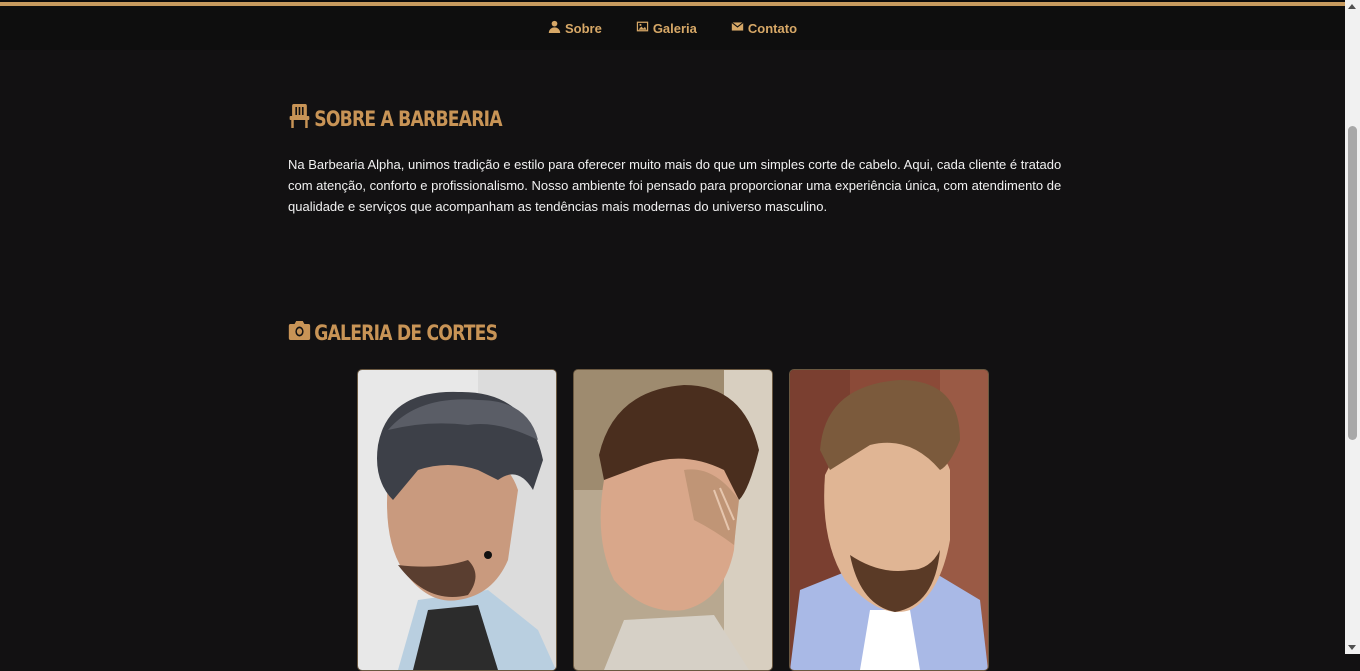 The image size is (1360, 671). I want to click on nav-link-sobre: Sobre, so click(575, 28).